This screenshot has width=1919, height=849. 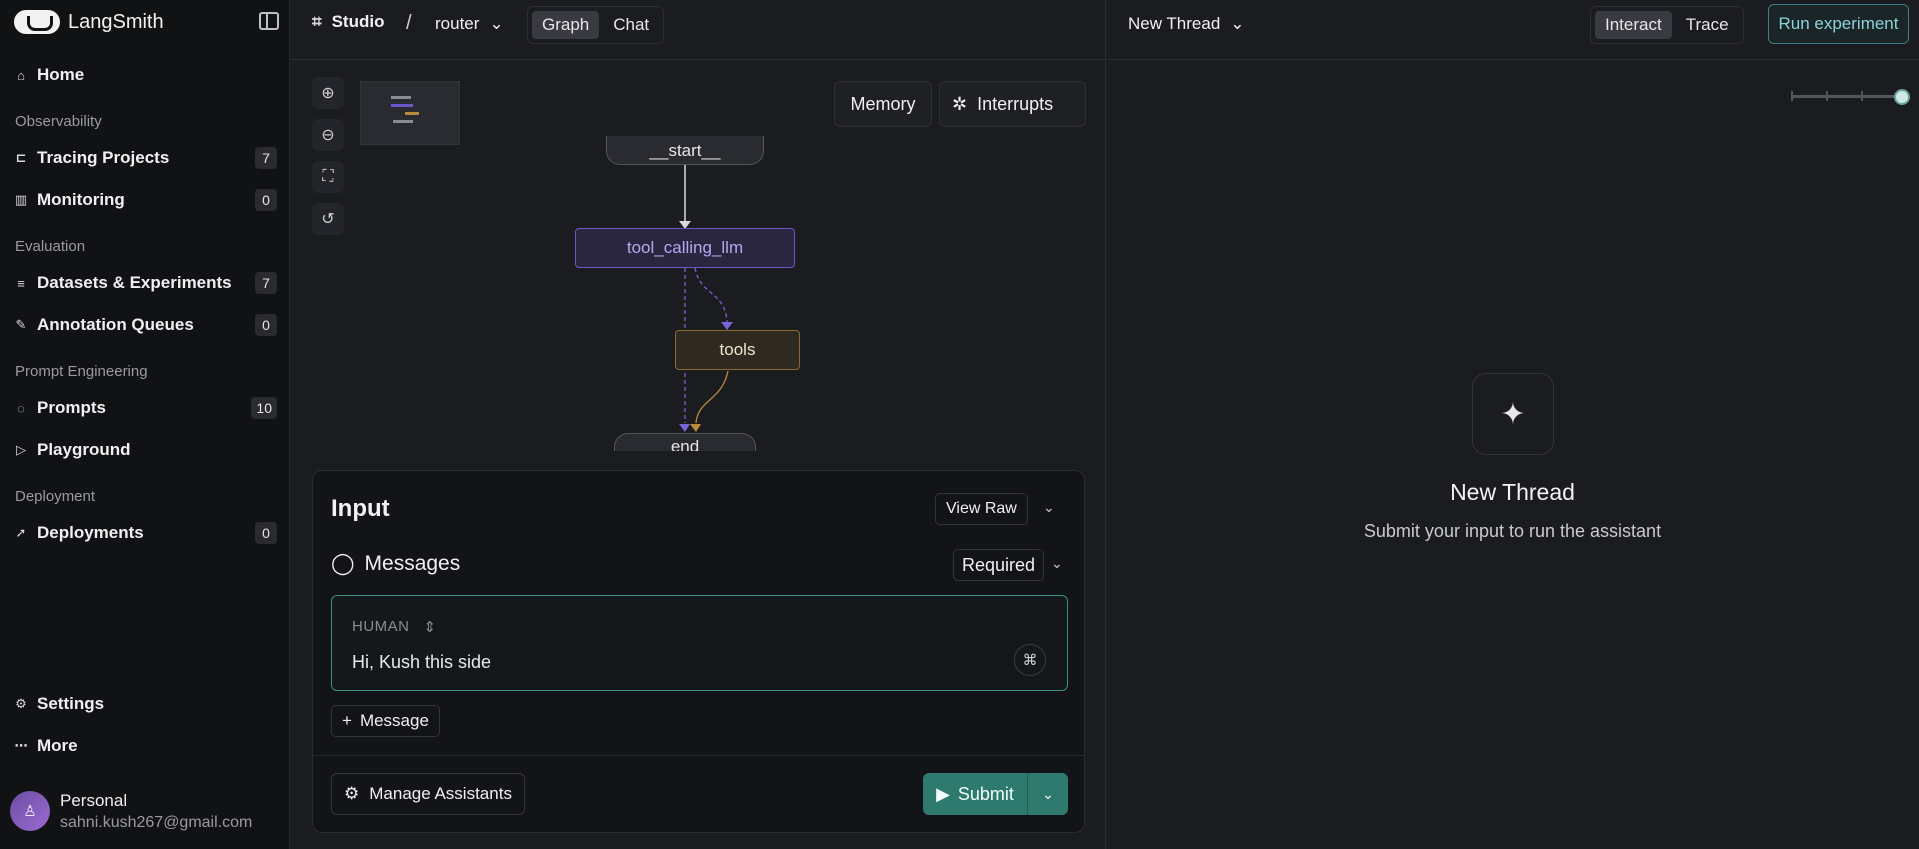 What do you see at coordinates (145, 704) in the screenshot?
I see `sidebar-item-settings: ⚙ Settings` at bounding box center [145, 704].